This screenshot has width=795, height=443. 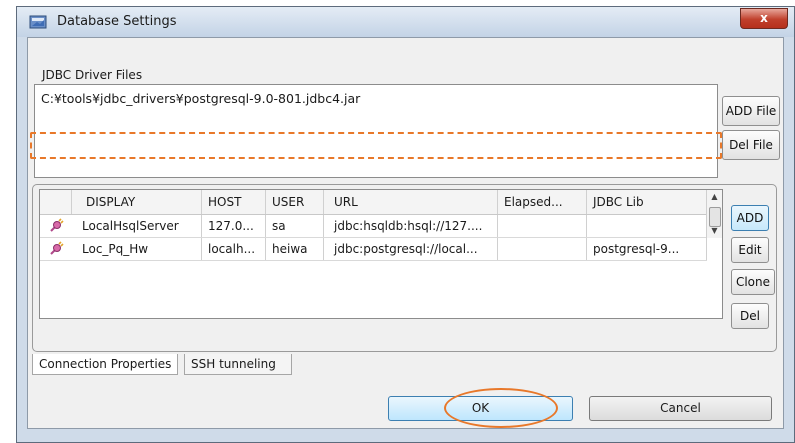 What do you see at coordinates (38, 22) in the screenshot?
I see `database-window-icon` at bounding box center [38, 22].